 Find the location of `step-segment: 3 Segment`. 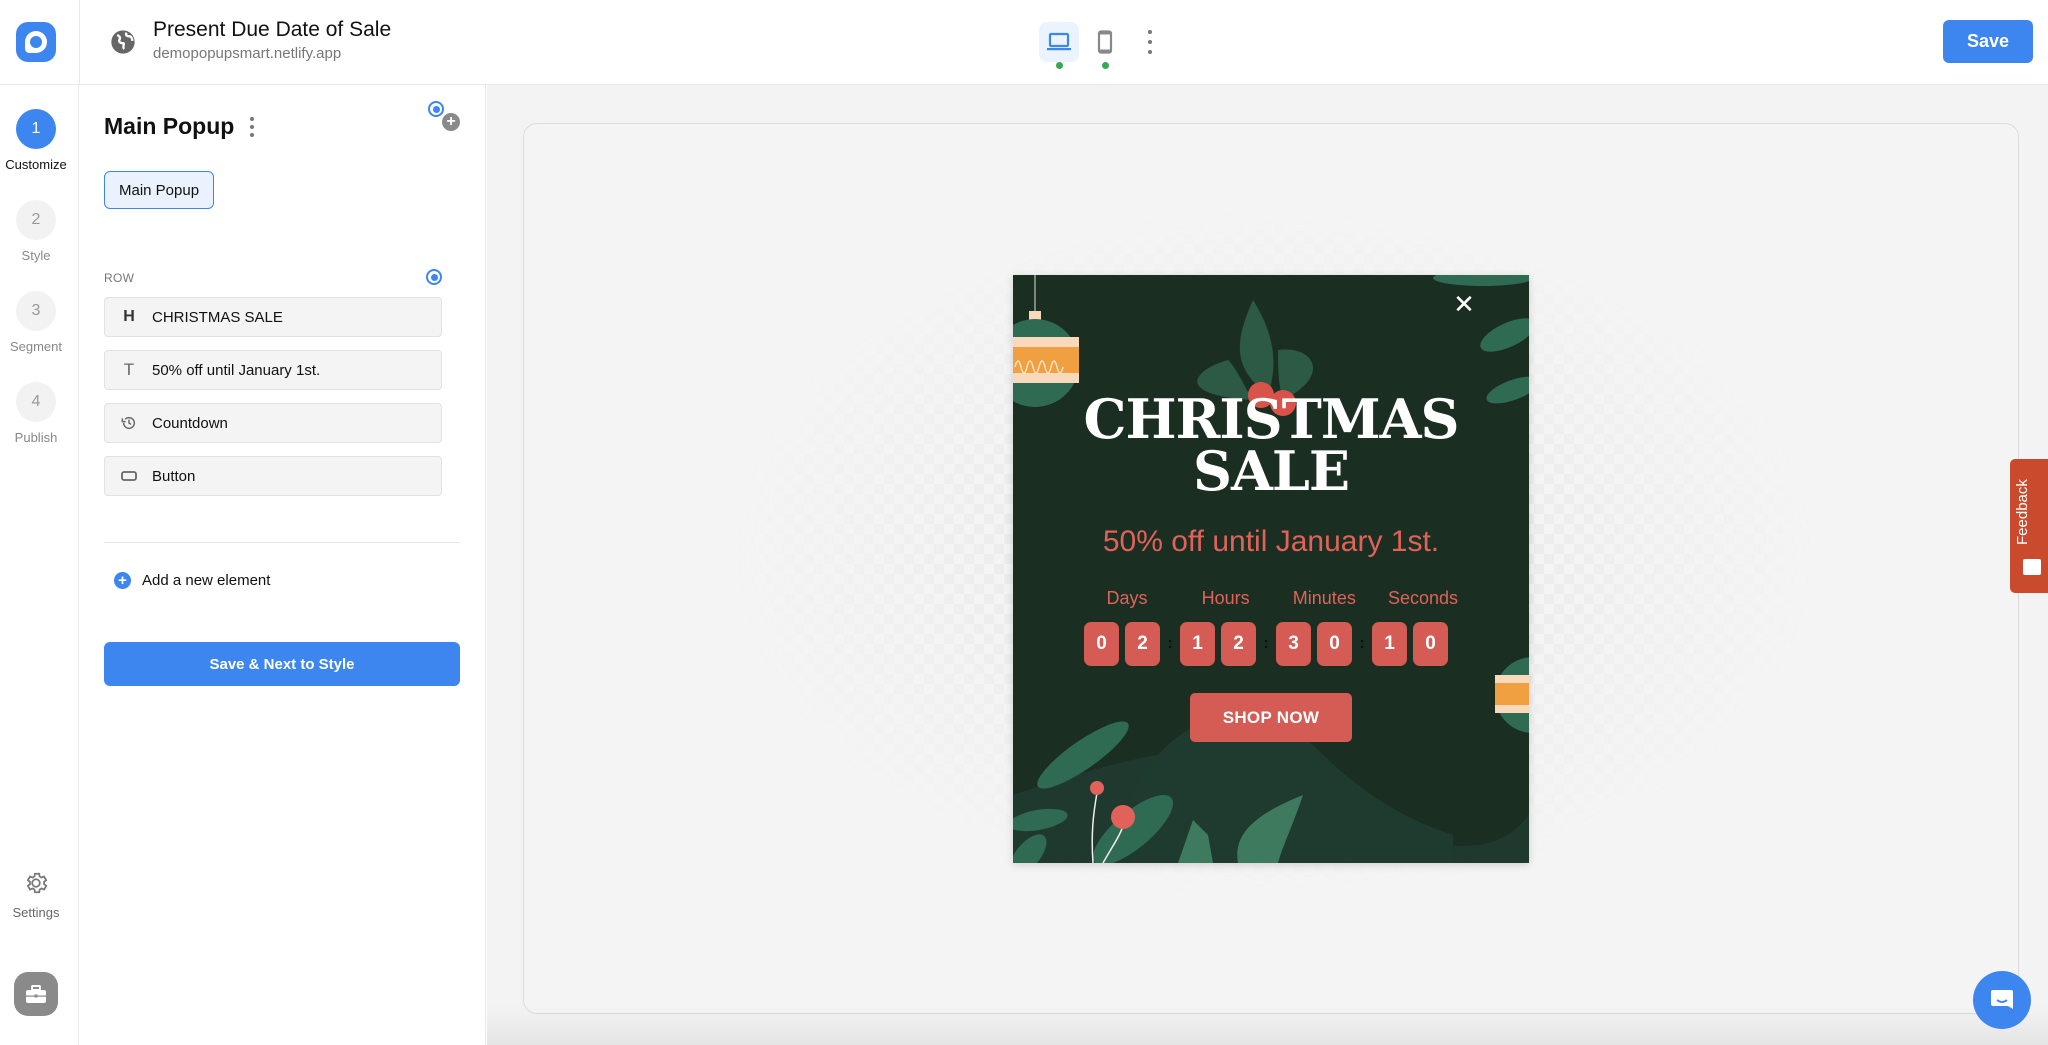

step-segment: 3 Segment is located at coordinates (36, 322).